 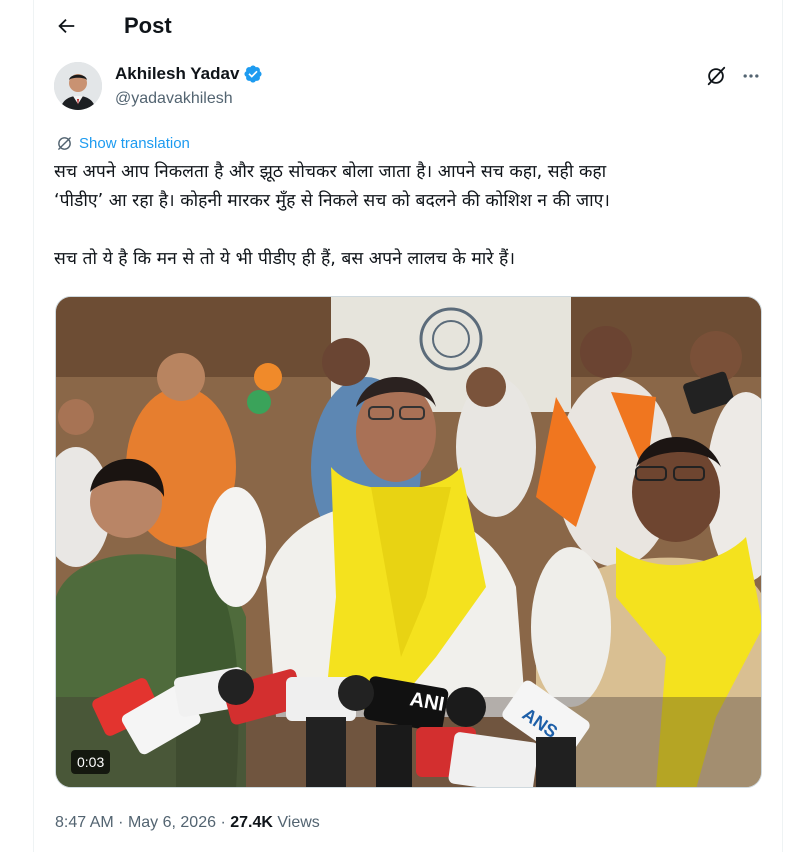 What do you see at coordinates (189, 99) in the screenshot?
I see `author-handle: @yadavakhilesh` at bounding box center [189, 99].